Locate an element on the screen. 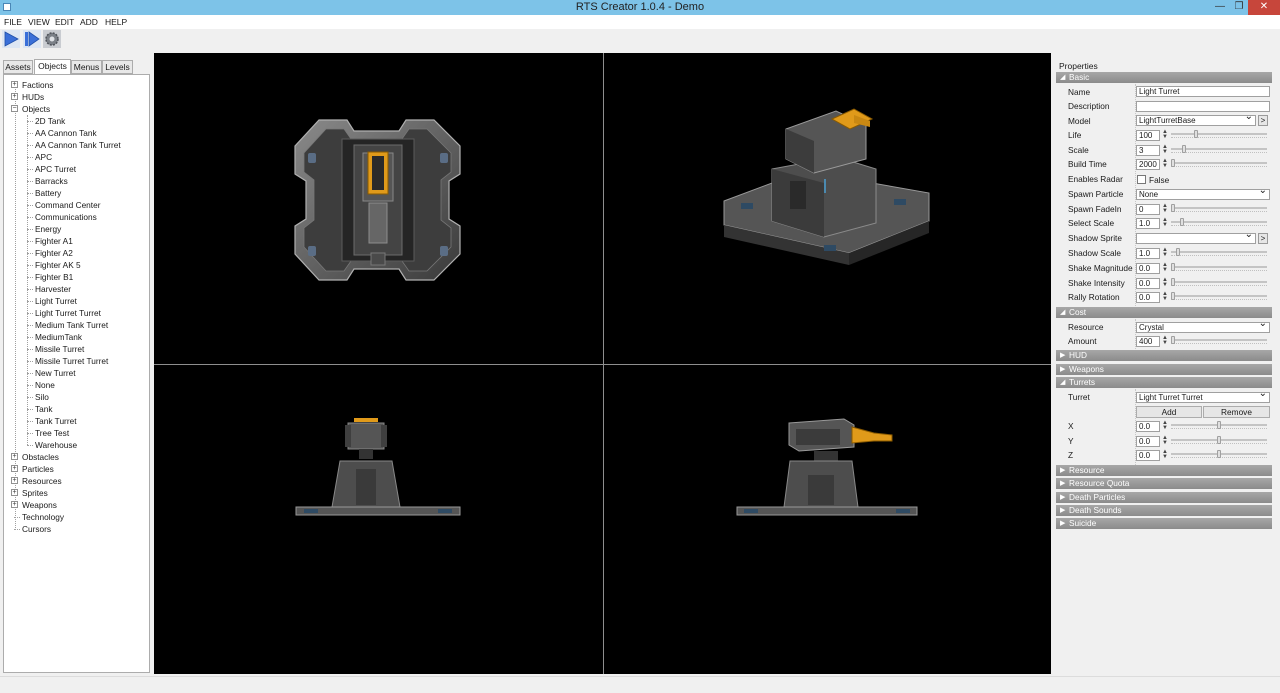  tree-item-object: Missile Turret Turret is located at coordinates (71, 361).